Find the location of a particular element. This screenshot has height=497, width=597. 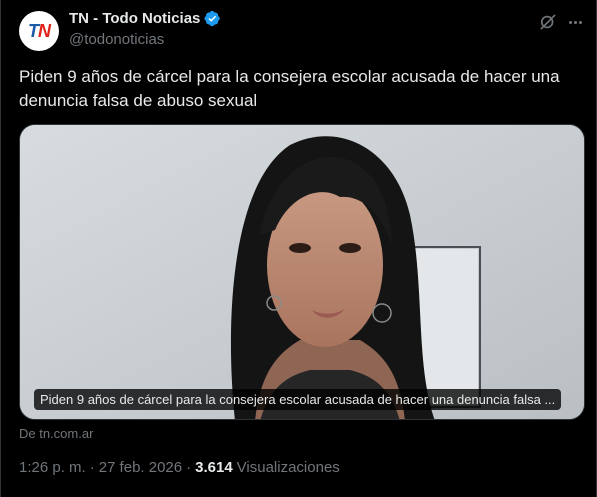

handle: @todonoticias is located at coordinates (116, 39).